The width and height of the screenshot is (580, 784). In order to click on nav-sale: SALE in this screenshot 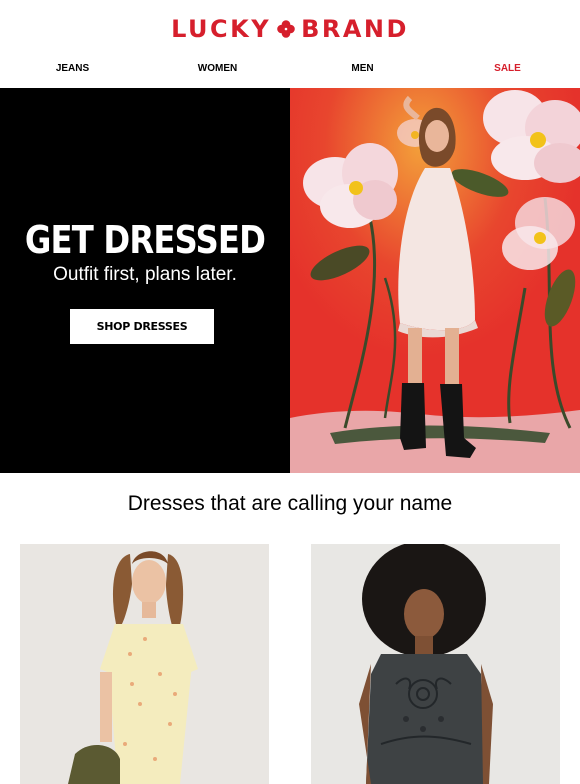, I will do `click(507, 69)`.